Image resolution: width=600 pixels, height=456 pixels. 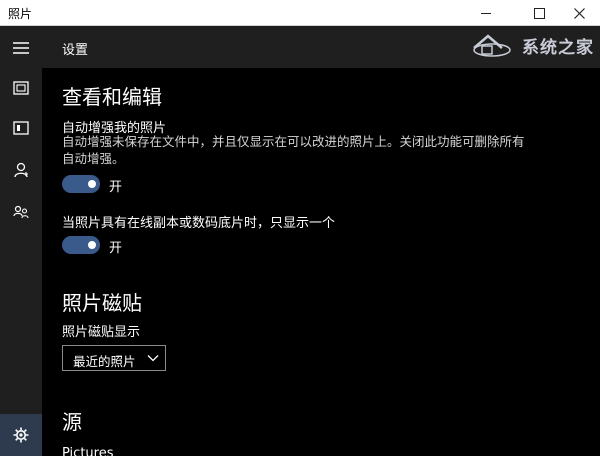 What do you see at coordinates (321, 47) in the screenshot?
I see `page-header: 设置 系统之家` at bounding box center [321, 47].